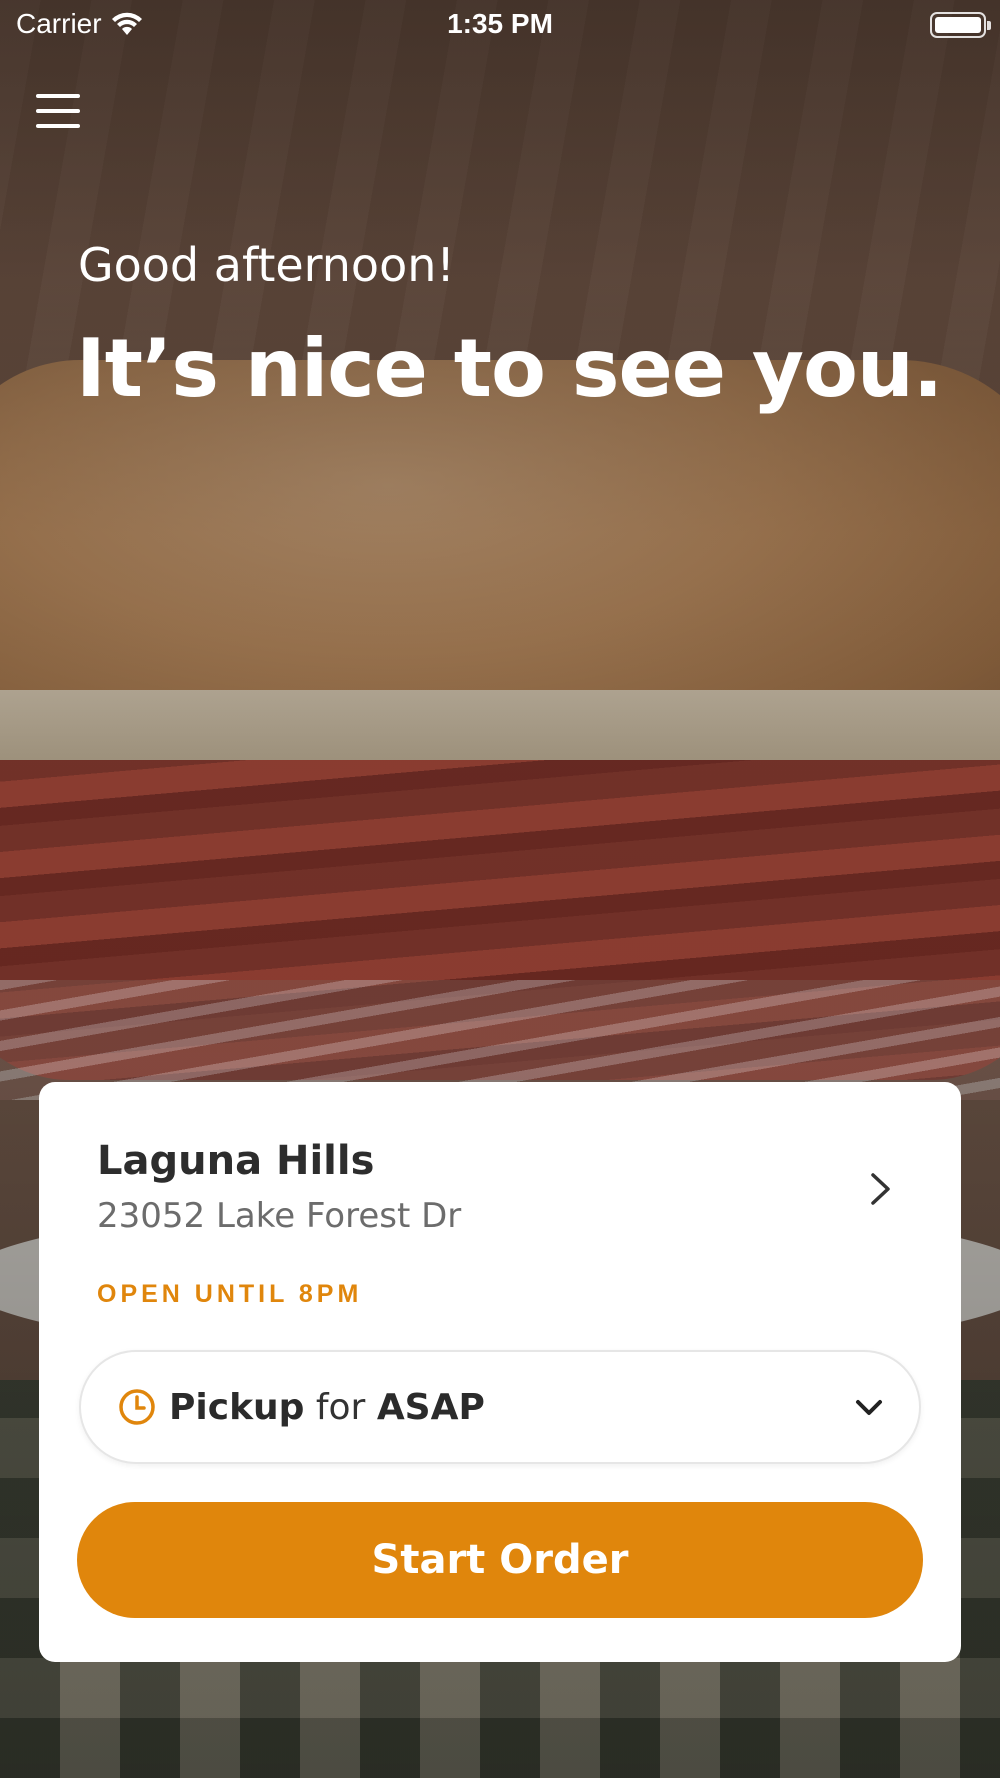  Describe the element at coordinates (869, 1407) in the screenshot. I see `chevron-down-icon` at that location.